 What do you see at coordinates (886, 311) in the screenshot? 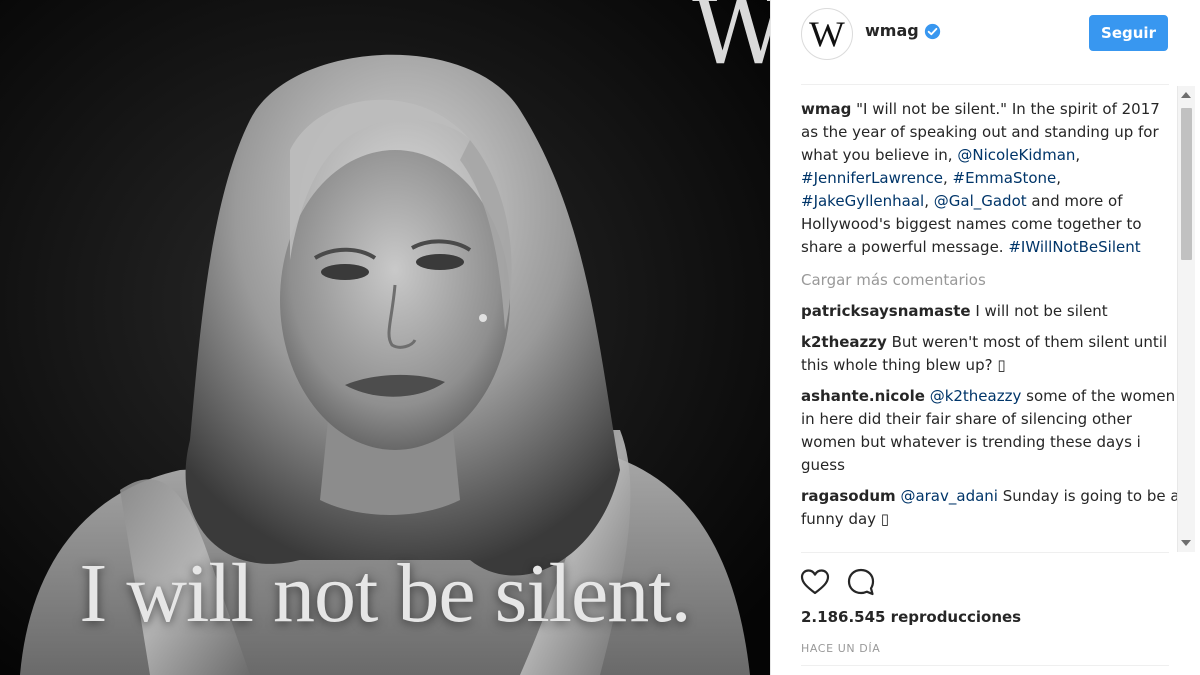
I see `comment-username: patricksaysnamaste` at bounding box center [886, 311].